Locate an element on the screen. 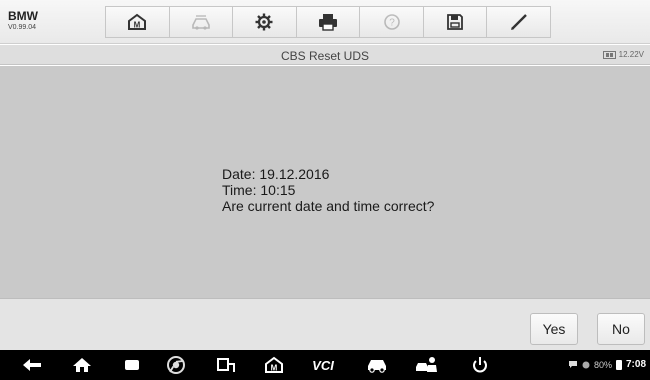  autel-home-button: M is located at coordinates (274, 365).